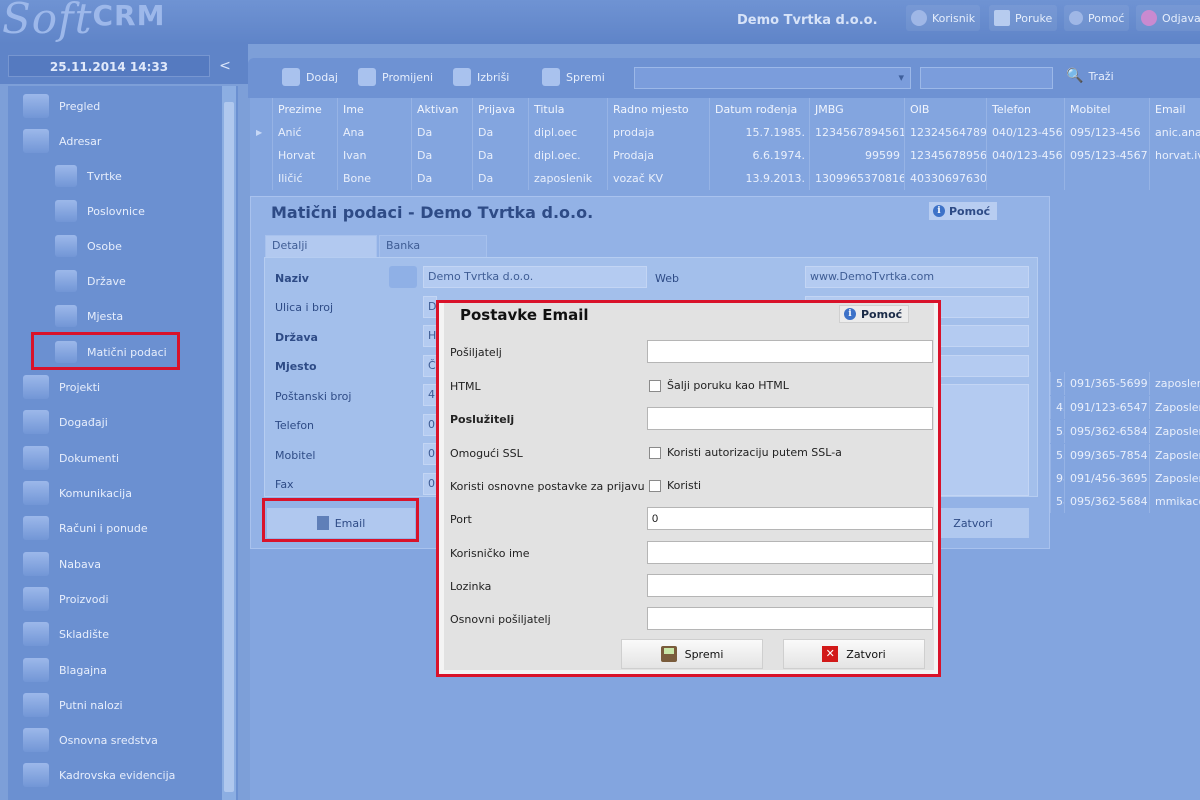  What do you see at coordinates (856, 109) in the screenshot?
I see `column-header: JMBG` at bounding box center [856, 109].